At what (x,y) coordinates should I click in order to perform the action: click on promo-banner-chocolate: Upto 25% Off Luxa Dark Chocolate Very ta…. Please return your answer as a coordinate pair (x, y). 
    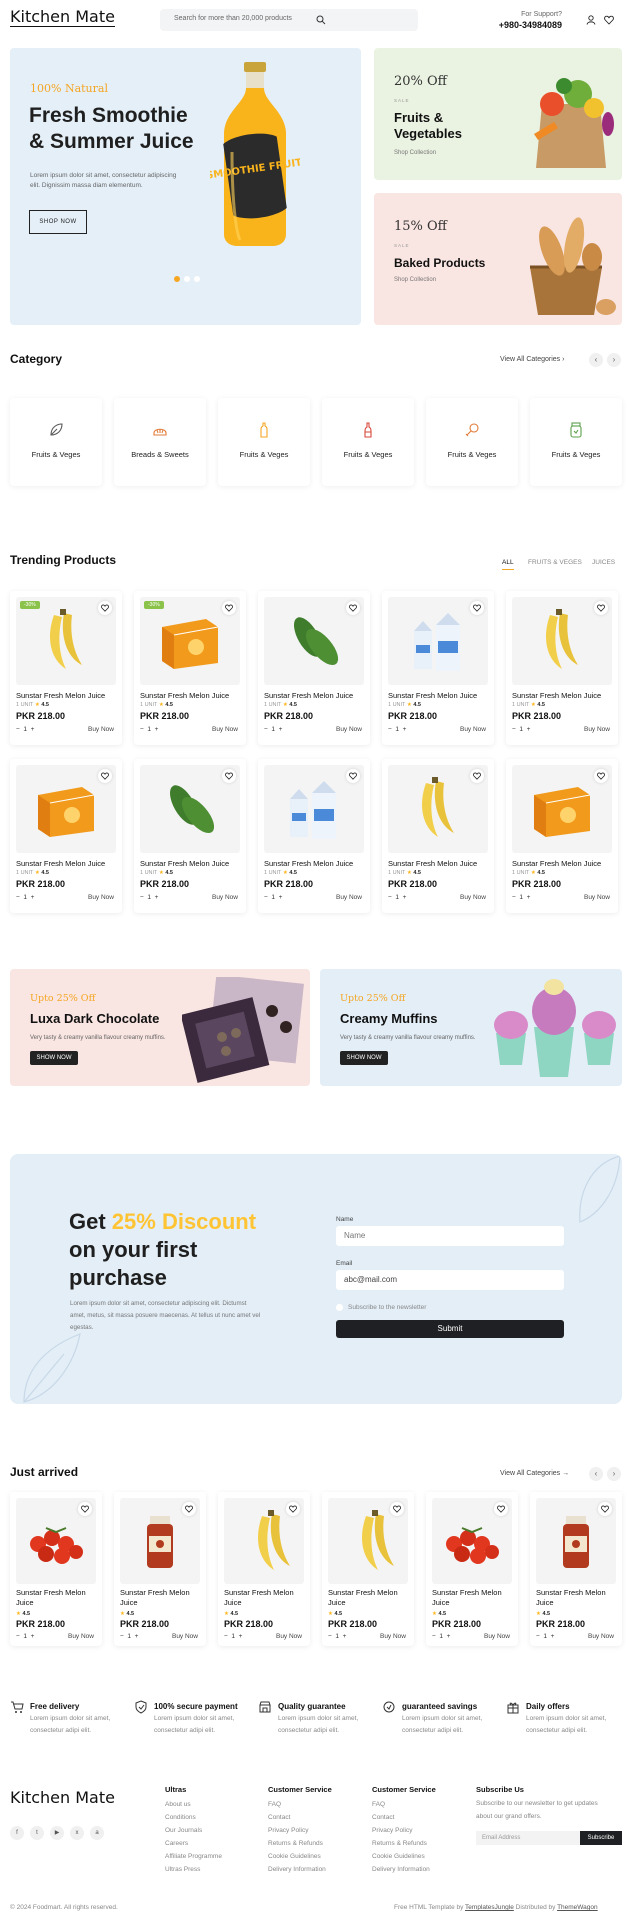
    Looking at the image, I should click on (160, 1027).